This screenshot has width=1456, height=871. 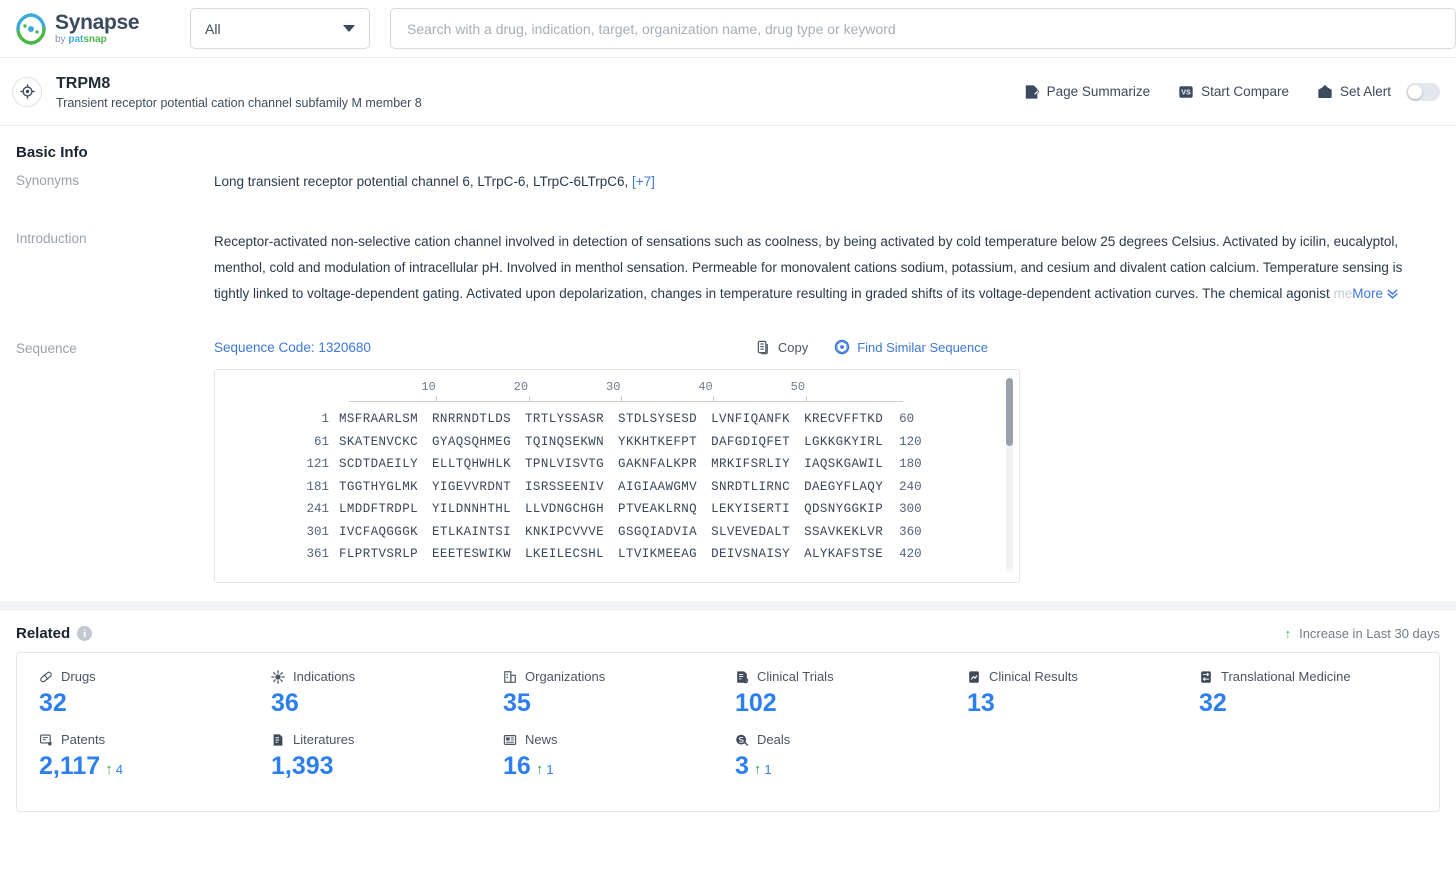 What do you see at coordinates (1423, 91) in the screenshot?
I see `set-alert-toggle` at bounding box center [1423, 91].